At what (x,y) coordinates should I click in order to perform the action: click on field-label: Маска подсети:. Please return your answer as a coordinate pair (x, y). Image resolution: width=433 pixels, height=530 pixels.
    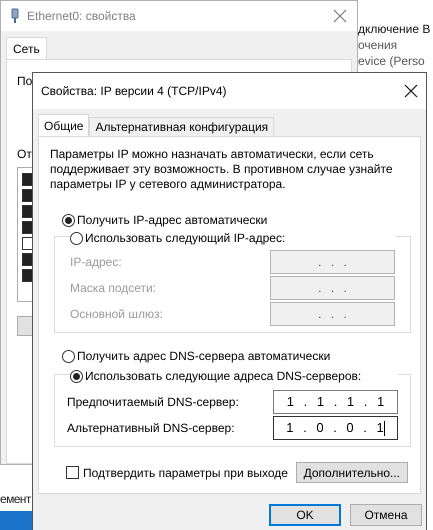
    Looking at the image, I should click on (113, 288).